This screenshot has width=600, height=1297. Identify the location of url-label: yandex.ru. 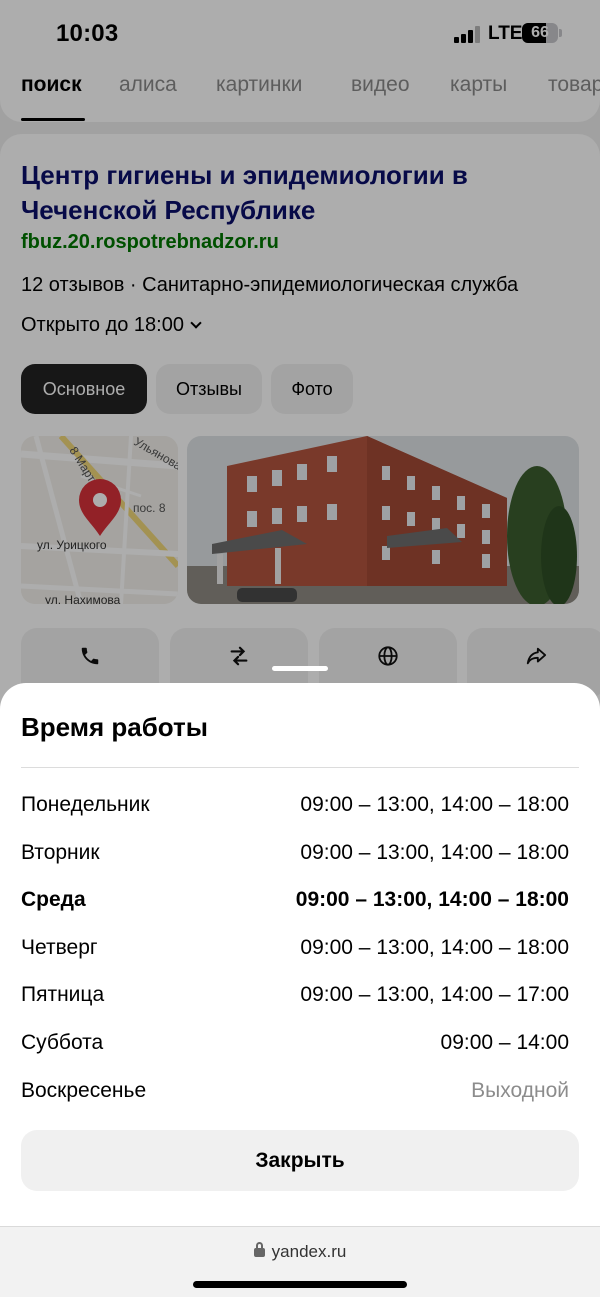
(309, 1251).